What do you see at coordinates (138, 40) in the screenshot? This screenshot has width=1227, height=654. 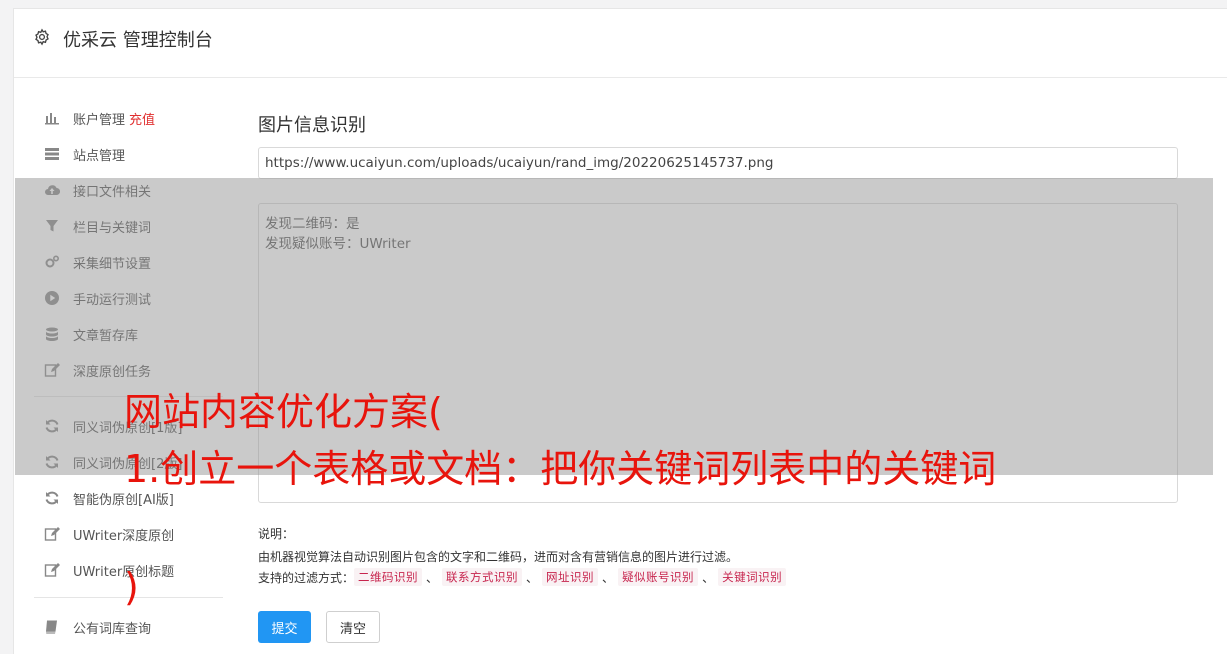 I see `page-title: 优采云 管理控制台` at bounding box center [138, 40].